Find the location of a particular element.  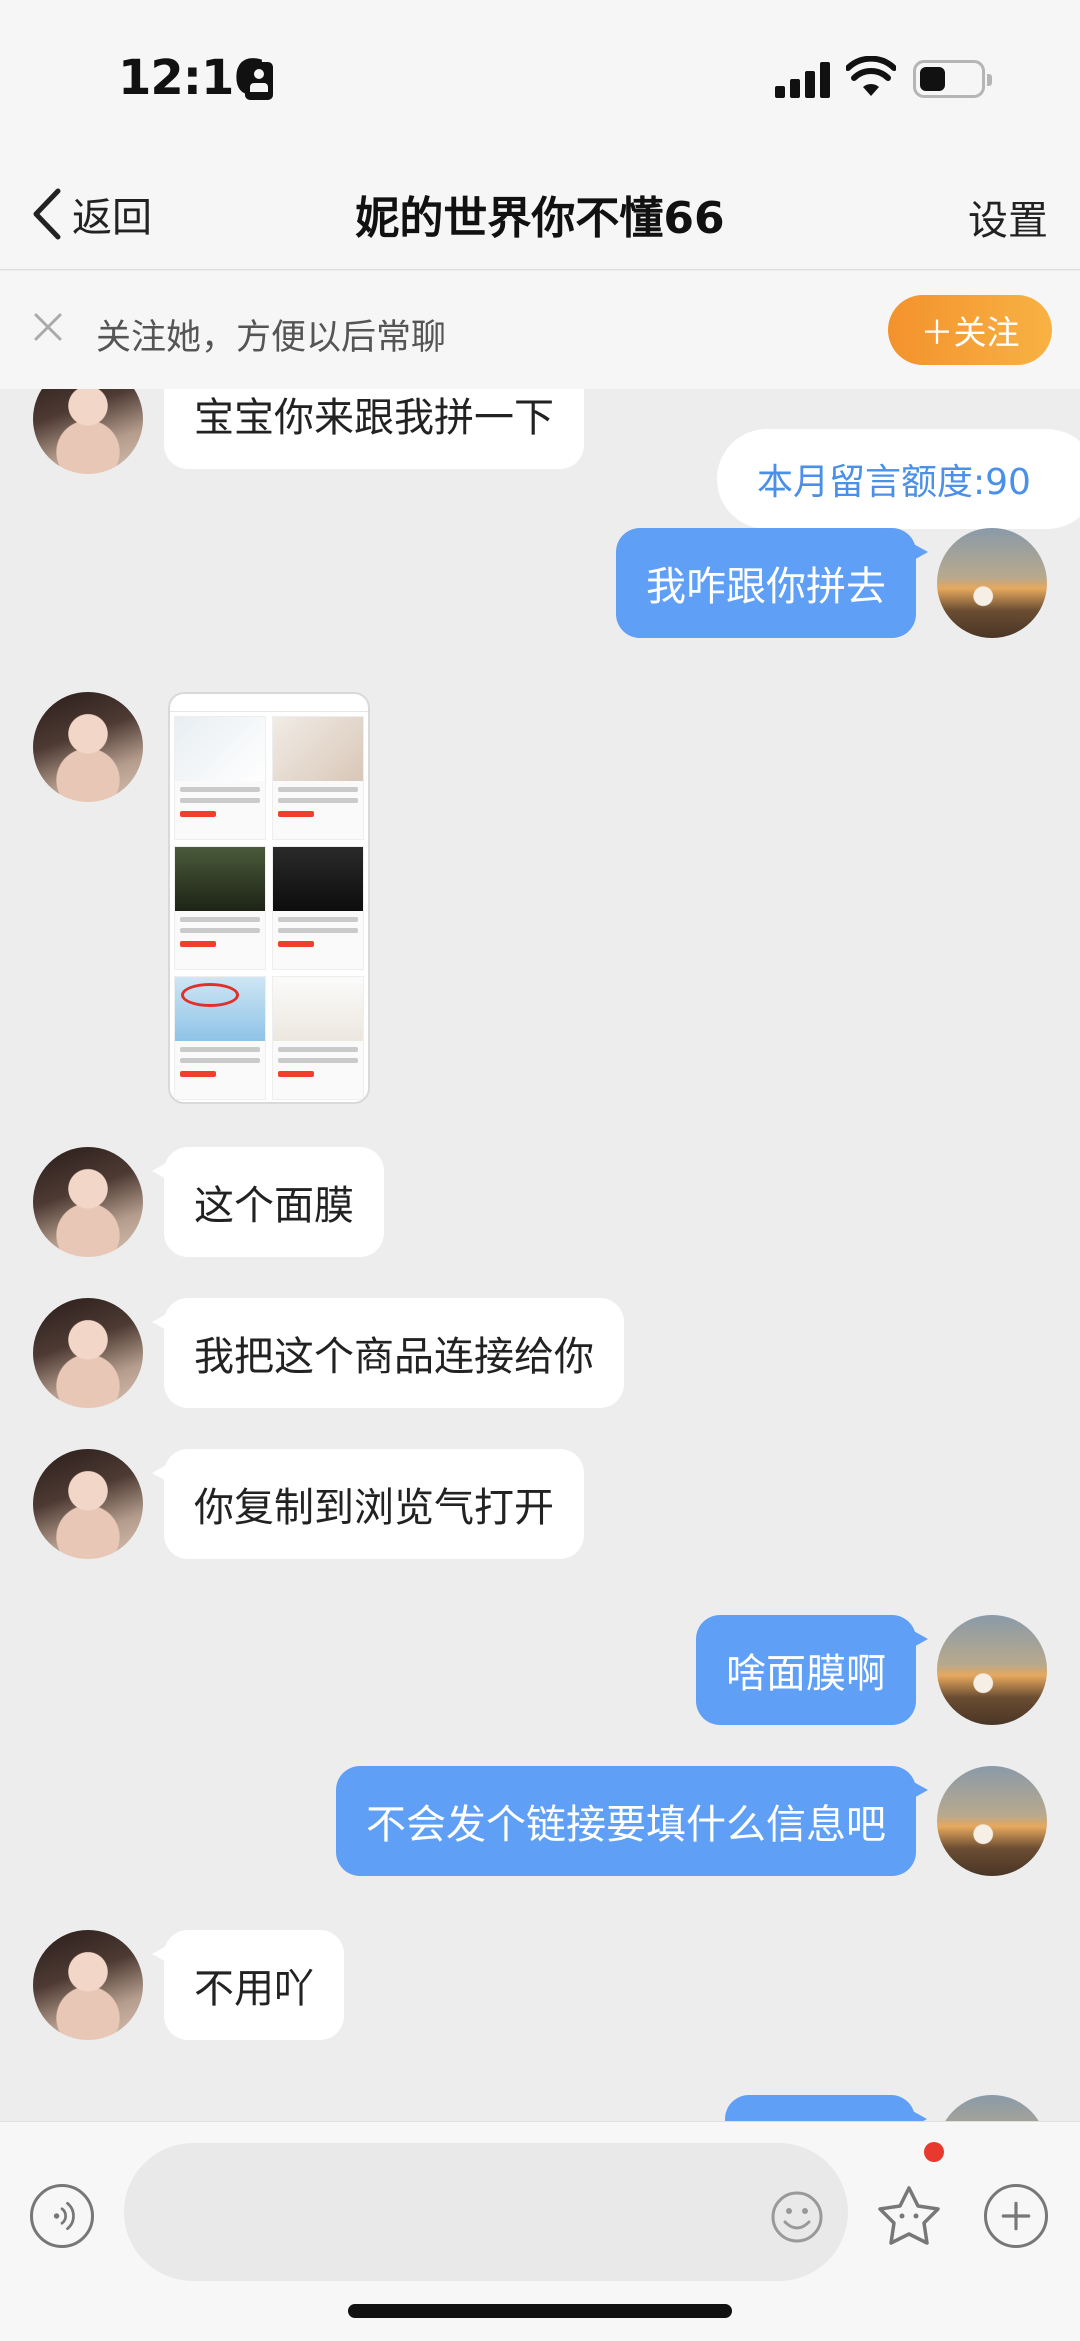

voice-icon is located at coordinates (62, 2216).